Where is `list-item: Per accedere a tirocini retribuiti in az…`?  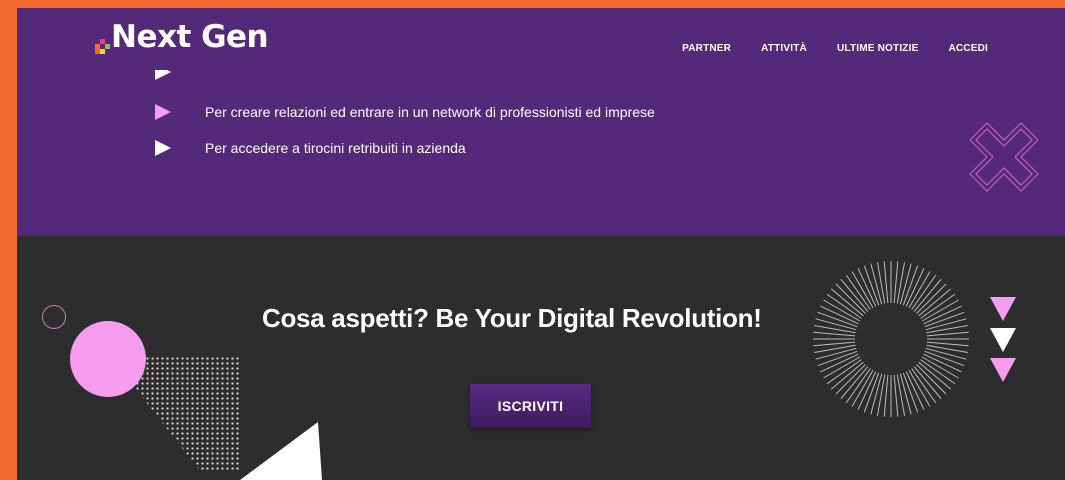 list-item: Per accedere a tirocini retribuiti in az… is located at coordinates (310, 148).